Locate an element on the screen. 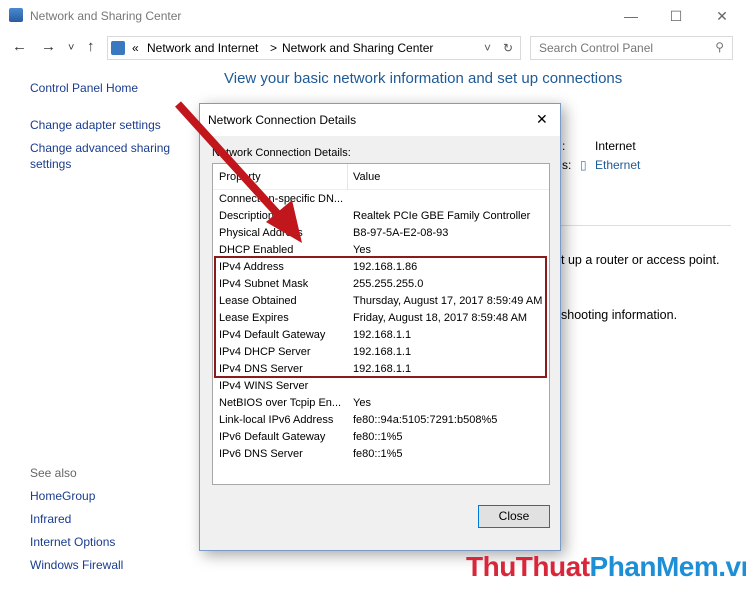  watermark-logo: ThuThuatPhanMem.vn is located at coordinates (606, 566).